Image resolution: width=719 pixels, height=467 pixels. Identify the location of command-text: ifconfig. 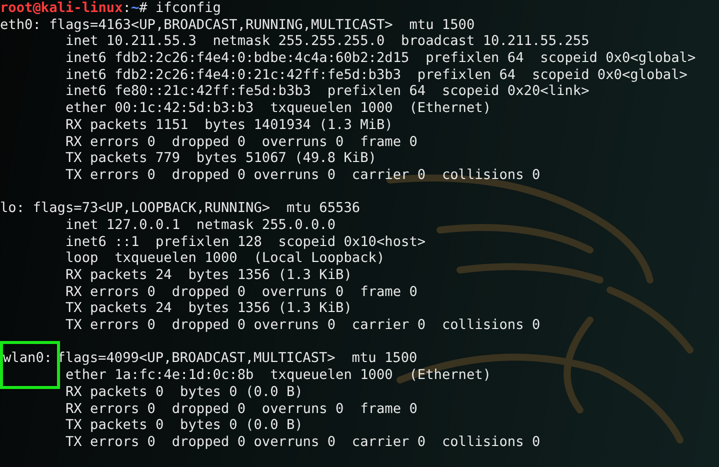
(188, 8).